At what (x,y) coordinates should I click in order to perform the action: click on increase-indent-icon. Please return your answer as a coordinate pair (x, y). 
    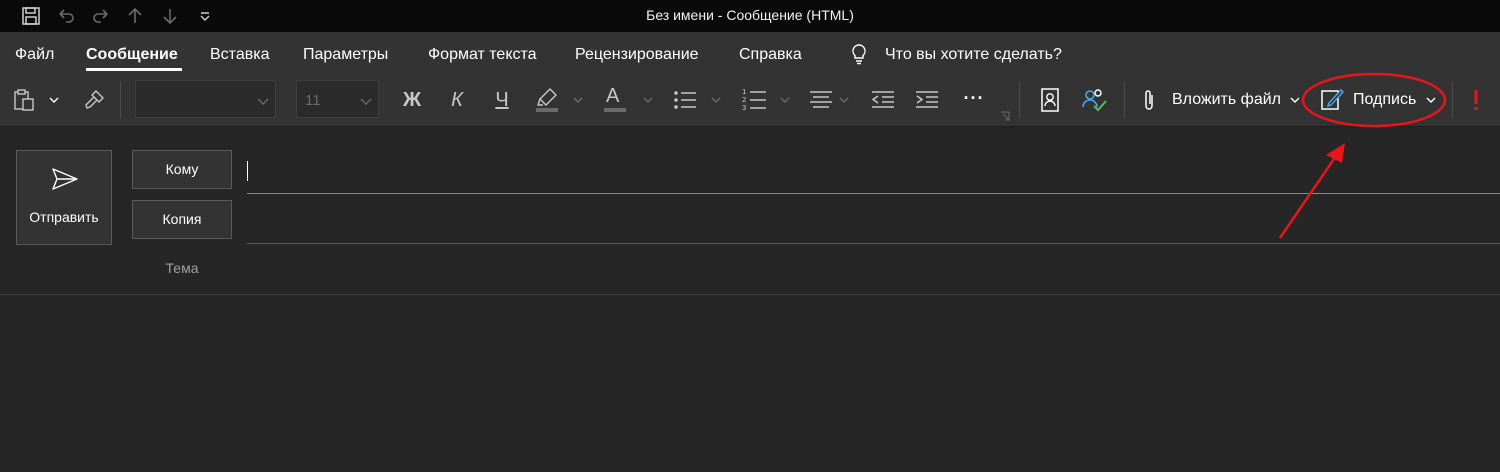
    Looking at the image, I should click on (927, 100).